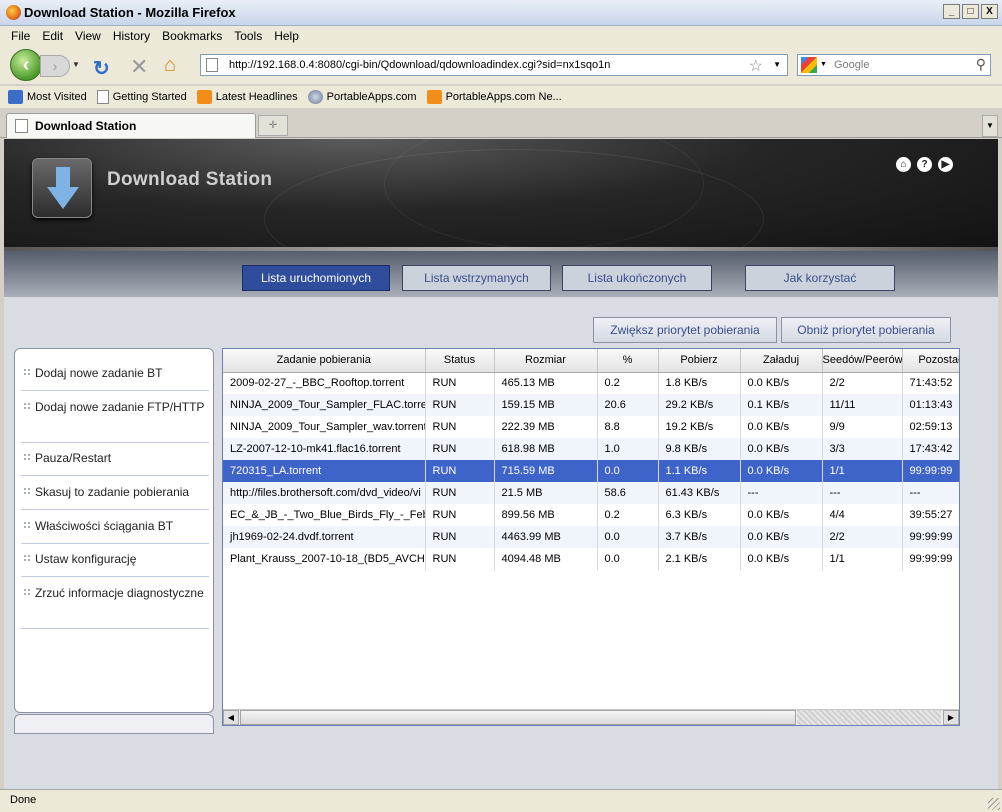 The width and height of the screenshot is (1002, 812). Describe the element at coordinates (546, 383) in the screenshot. I see `table-cell: 465.13 MB` at that location.